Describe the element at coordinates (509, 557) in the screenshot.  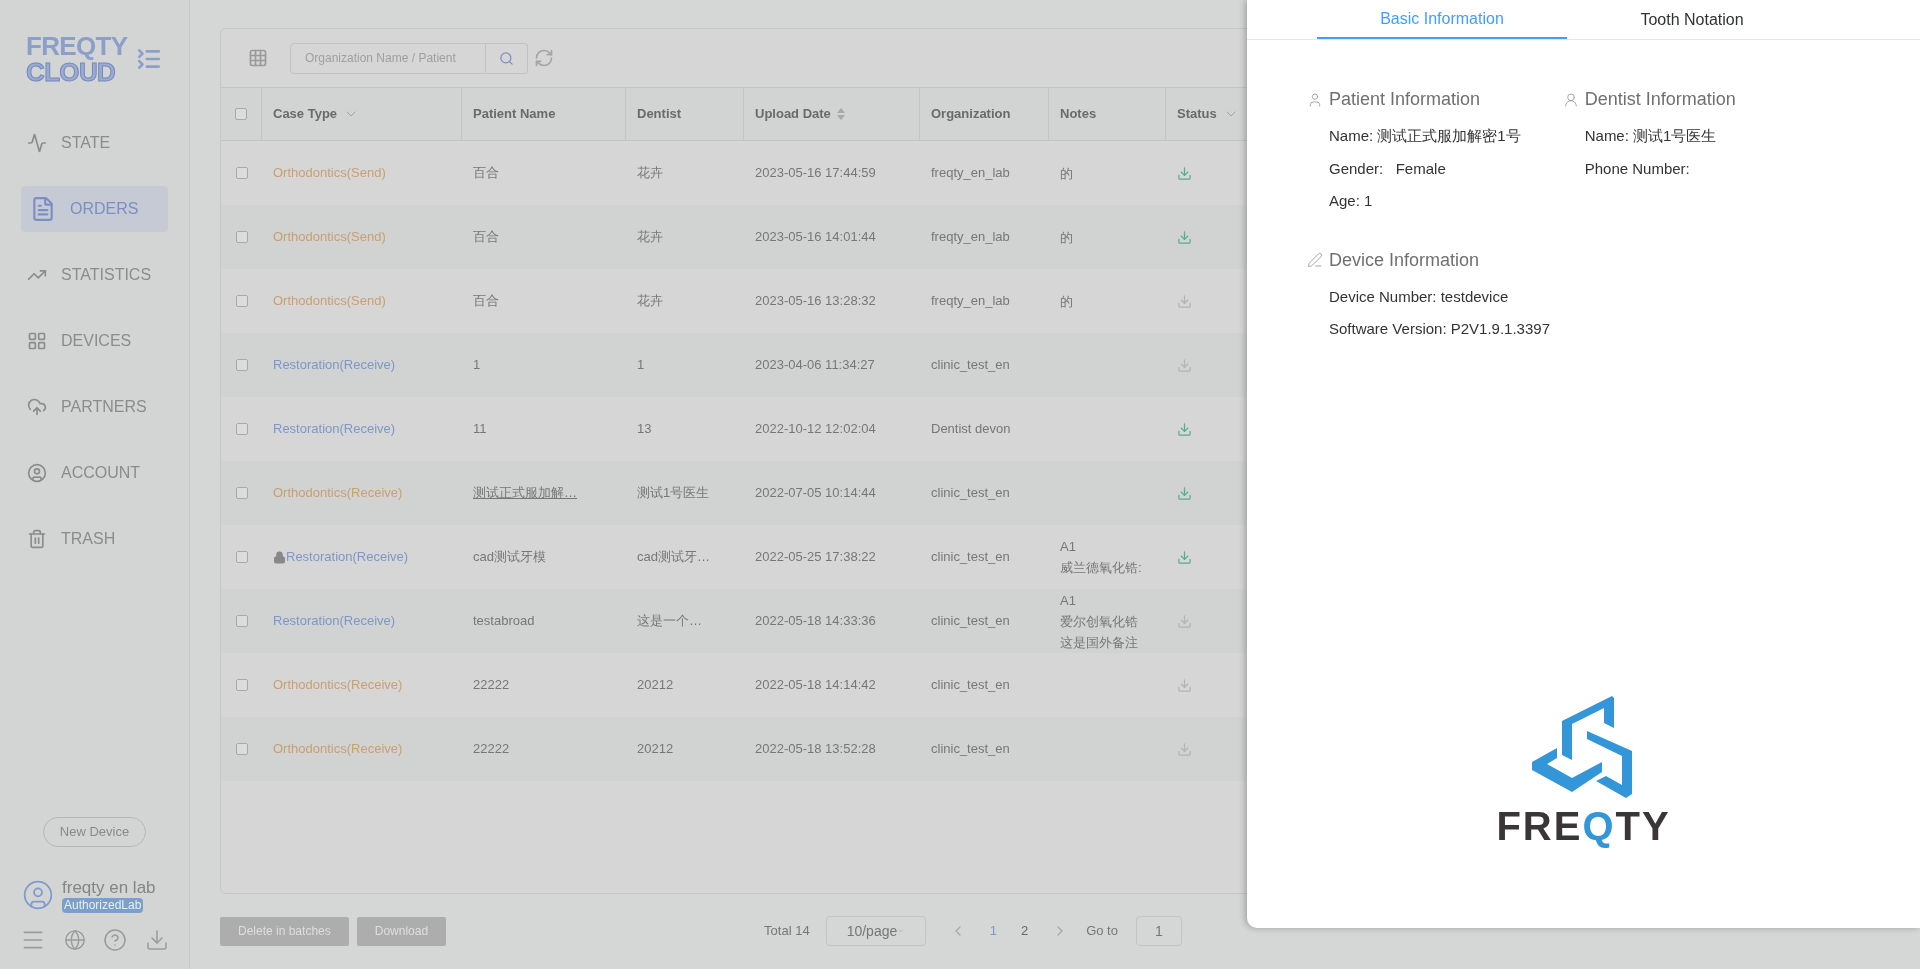
I see `patient-name: cad测试牙模` at that location.